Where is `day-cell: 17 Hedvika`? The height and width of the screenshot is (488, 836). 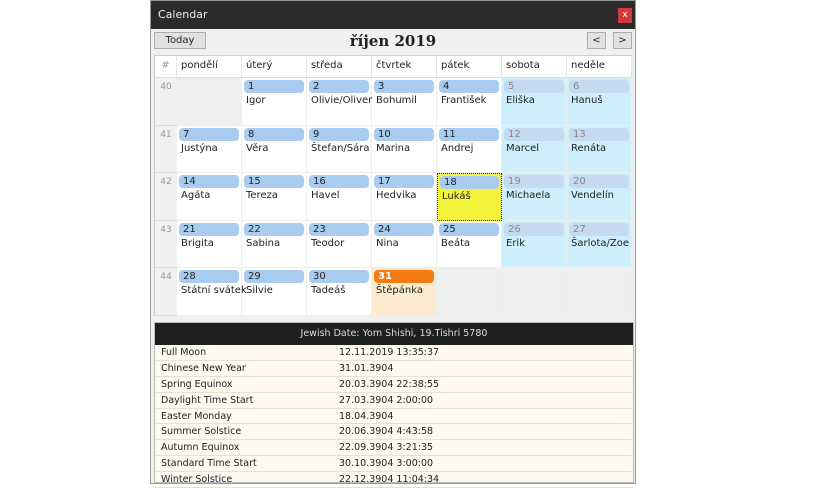 day-cell: 17 Hedvika is located at coordinates (404, 197).